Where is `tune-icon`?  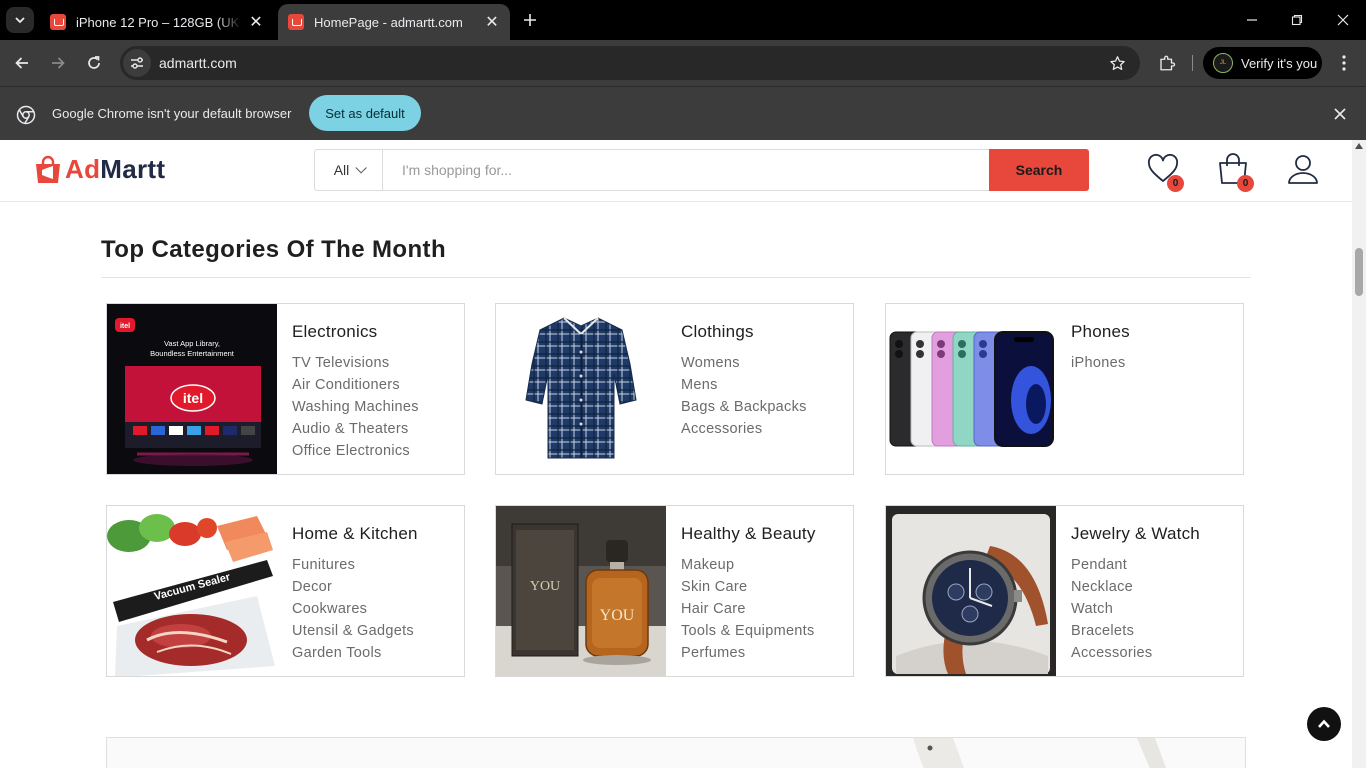
tune-icon is located at coordinates (137, 63).